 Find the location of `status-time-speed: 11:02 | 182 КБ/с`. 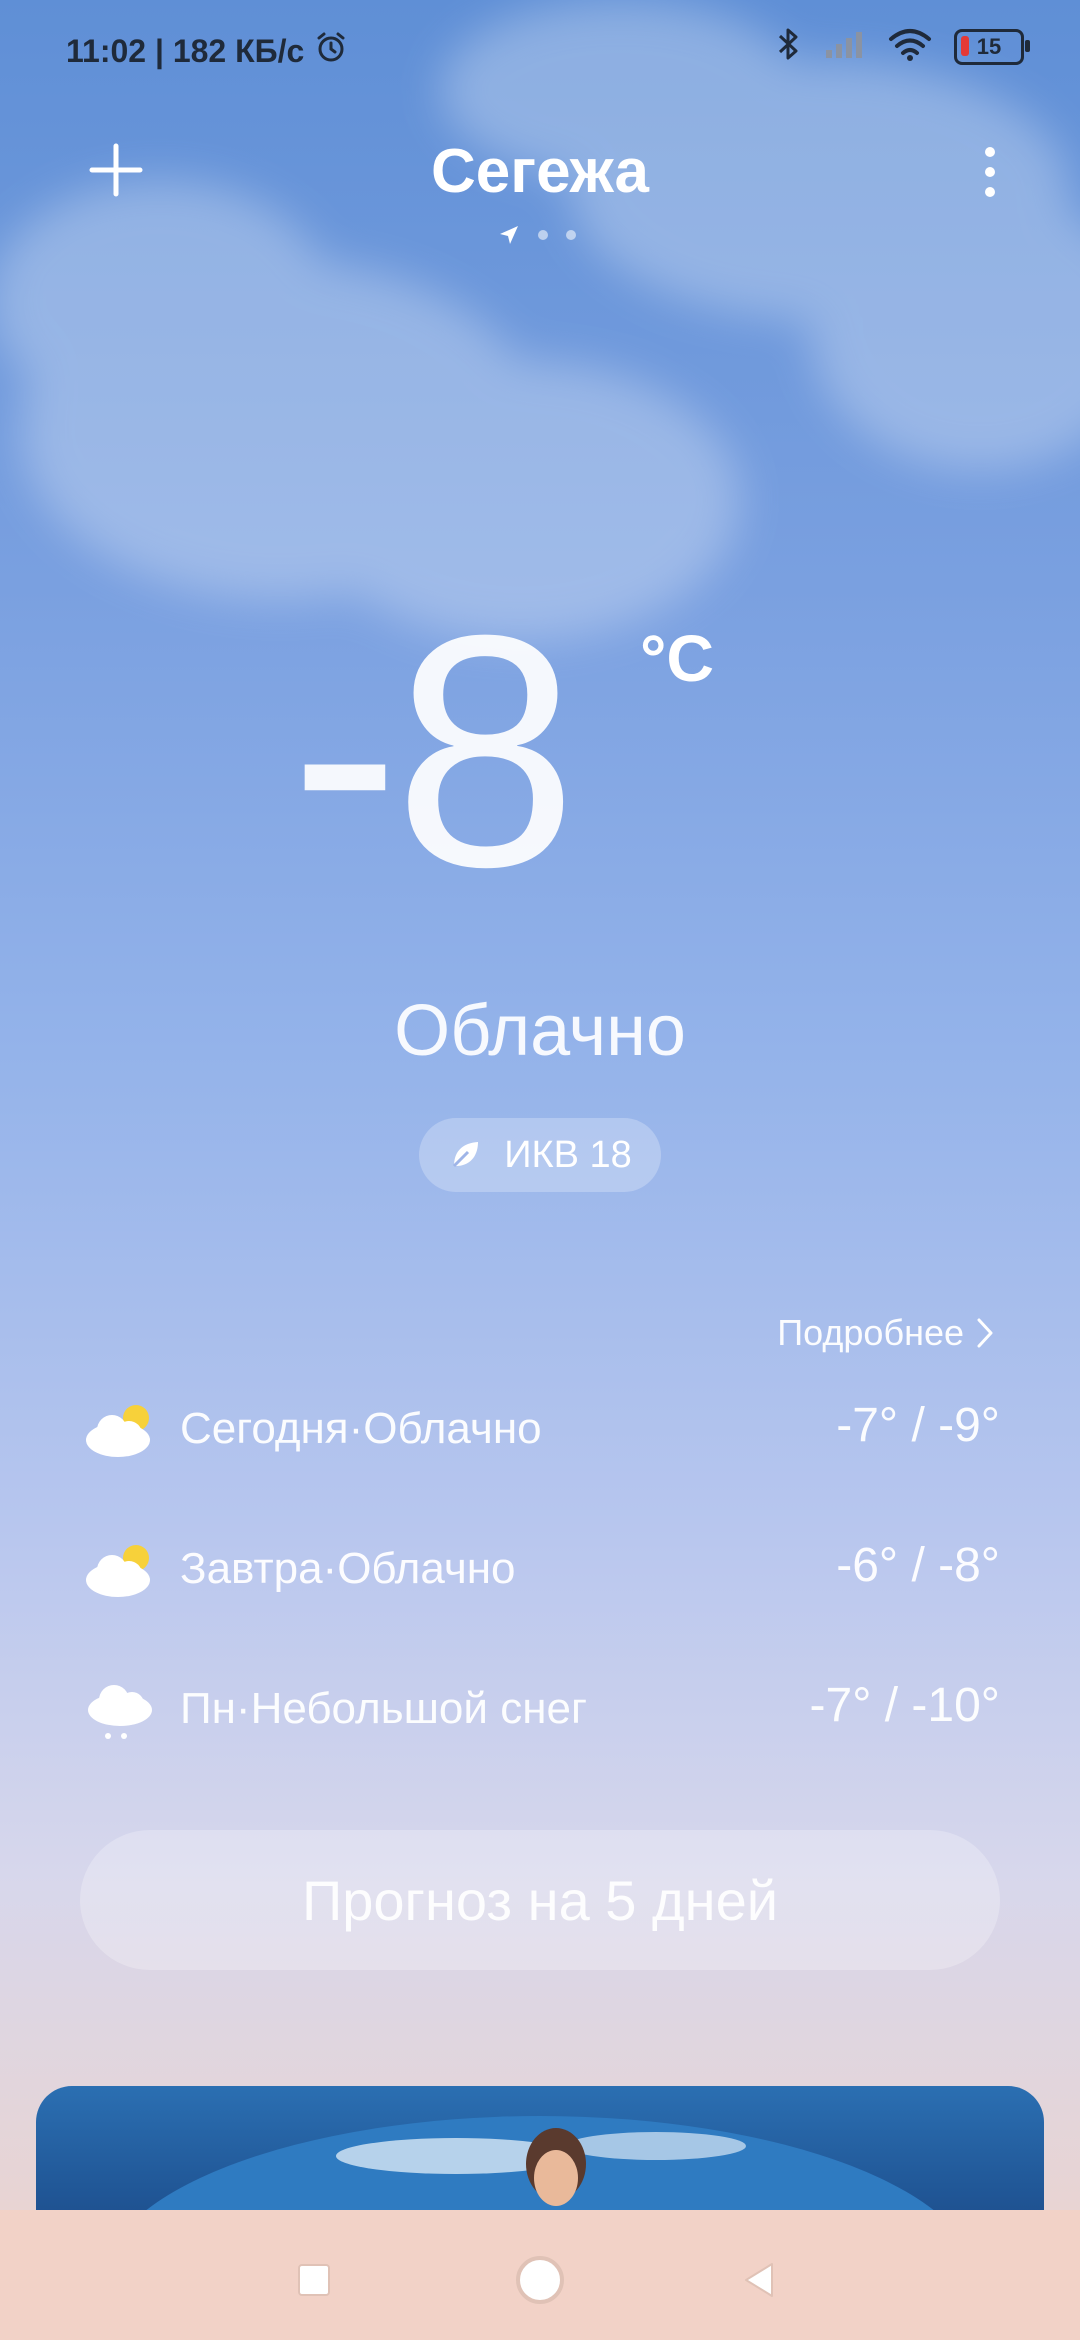

status-time-speed: 11:02 | 182 КБ/с is located at coordinates (185, 50).